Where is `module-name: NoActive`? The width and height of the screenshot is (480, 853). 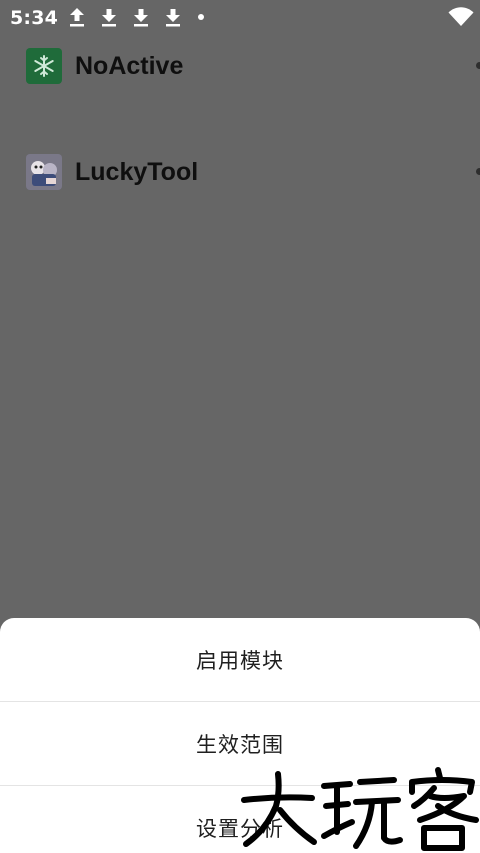 module-name: NoActive is located at coordinates (129, 66).